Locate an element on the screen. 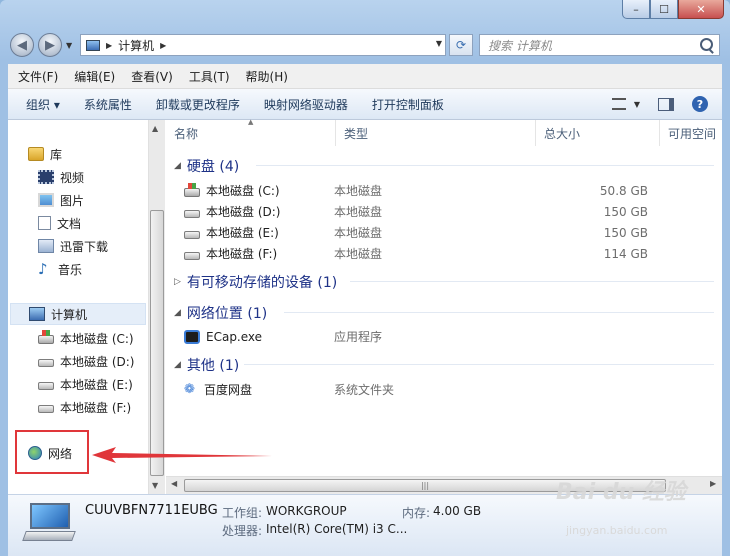  system-properties-button: 系统属性 is located at coordinates (108, 104).